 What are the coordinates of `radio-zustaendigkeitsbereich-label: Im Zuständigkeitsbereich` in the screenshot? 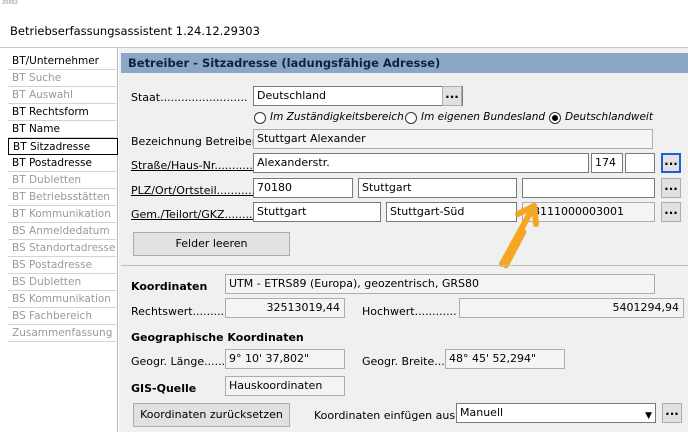 It's located at (337, 117).